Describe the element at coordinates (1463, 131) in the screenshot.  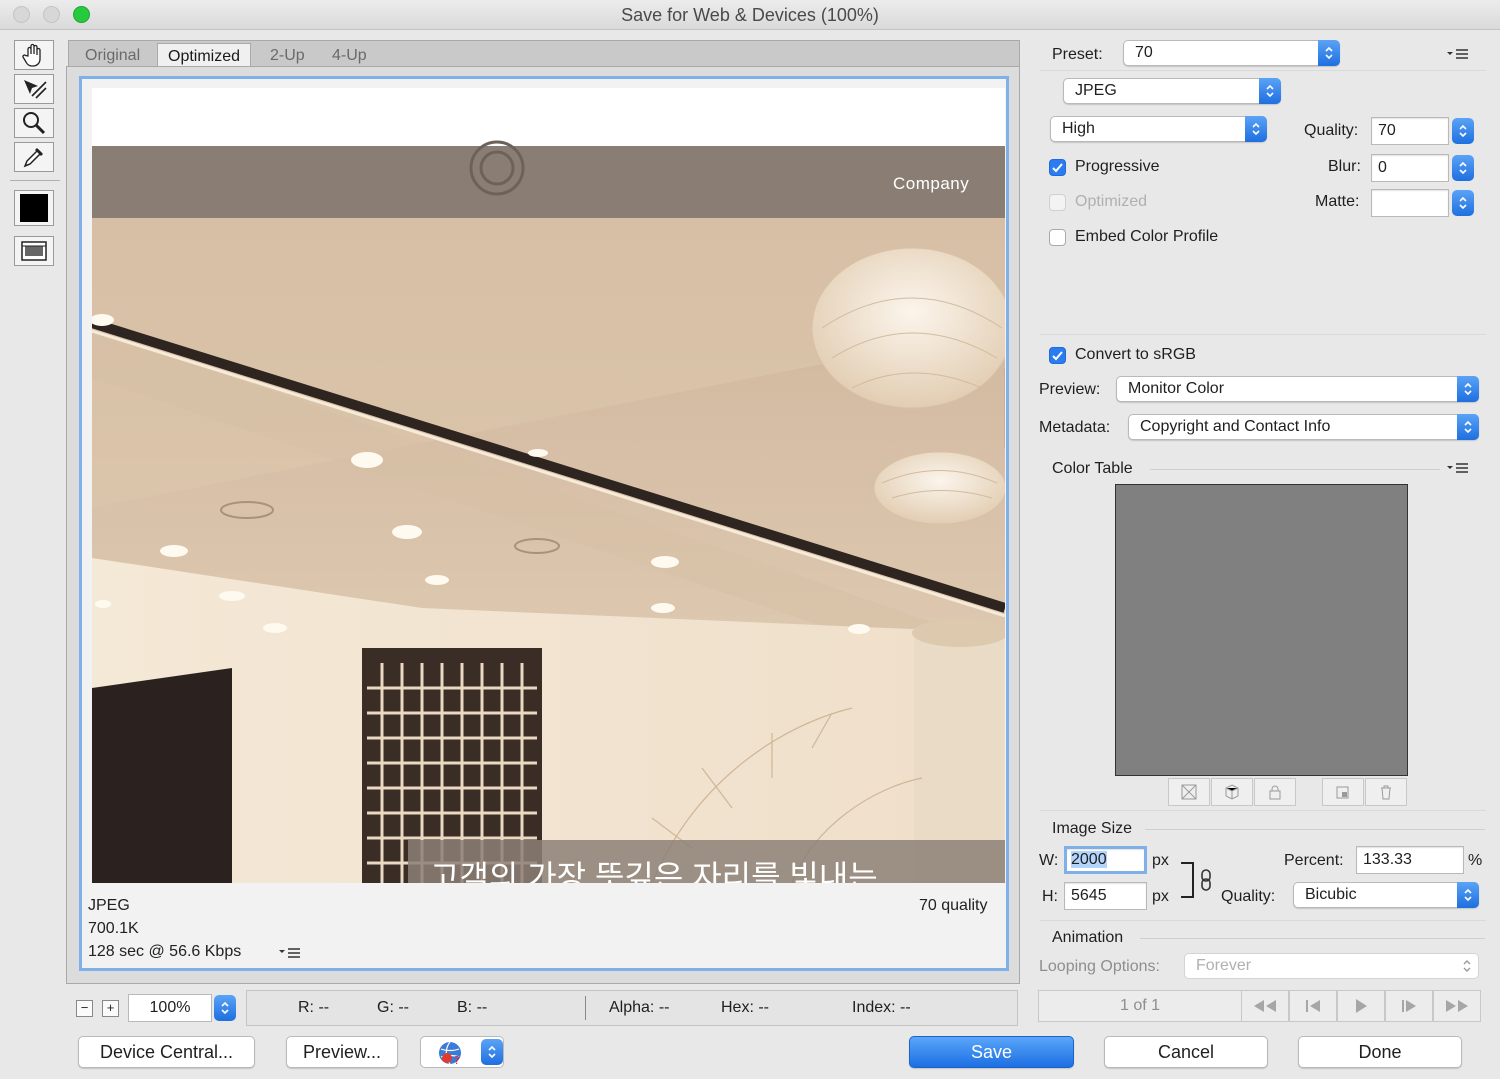
I see `quality-stepper` at that location.